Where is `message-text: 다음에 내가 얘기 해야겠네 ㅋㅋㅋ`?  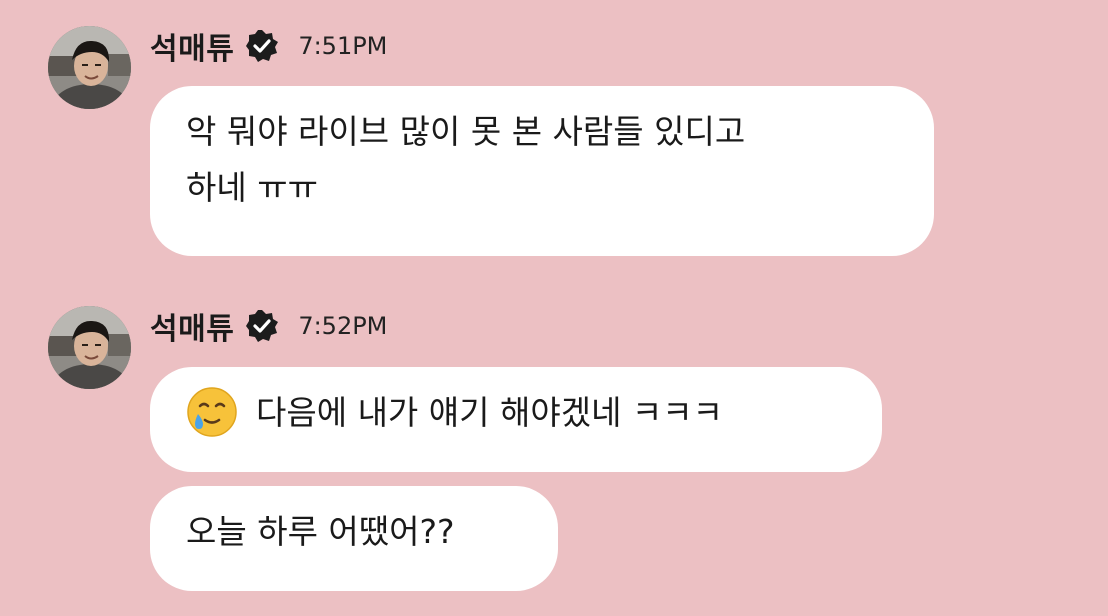 message-text: 다음에 내가 얘기 해야겠네 ㅋㅋㅋ is located at coordinates (489, 412).